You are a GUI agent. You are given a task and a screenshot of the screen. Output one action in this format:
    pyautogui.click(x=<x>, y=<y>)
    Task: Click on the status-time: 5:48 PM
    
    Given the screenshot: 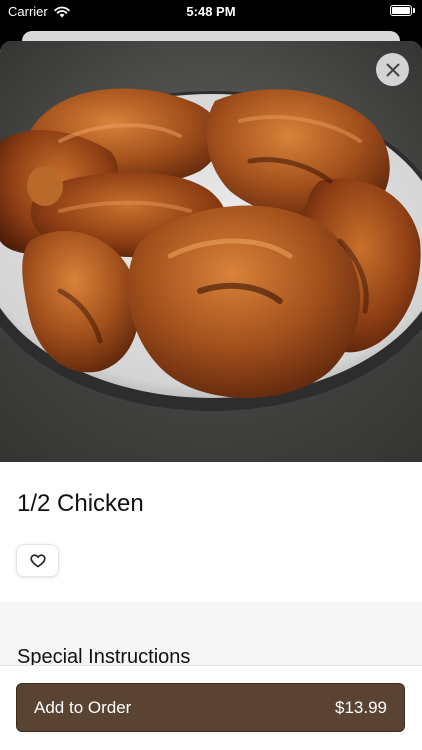 What is the action you would take?
    pyautogui.click(x=211, y=11)
    